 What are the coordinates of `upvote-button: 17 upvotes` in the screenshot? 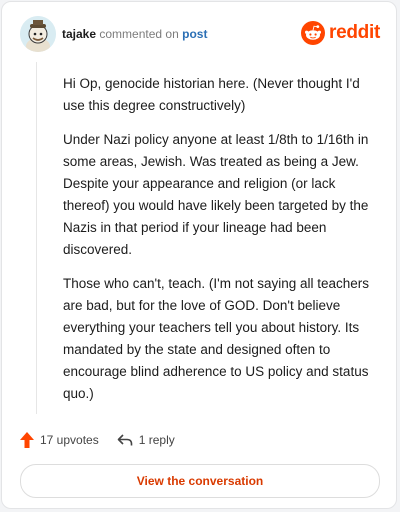 It's located at (59, 440).